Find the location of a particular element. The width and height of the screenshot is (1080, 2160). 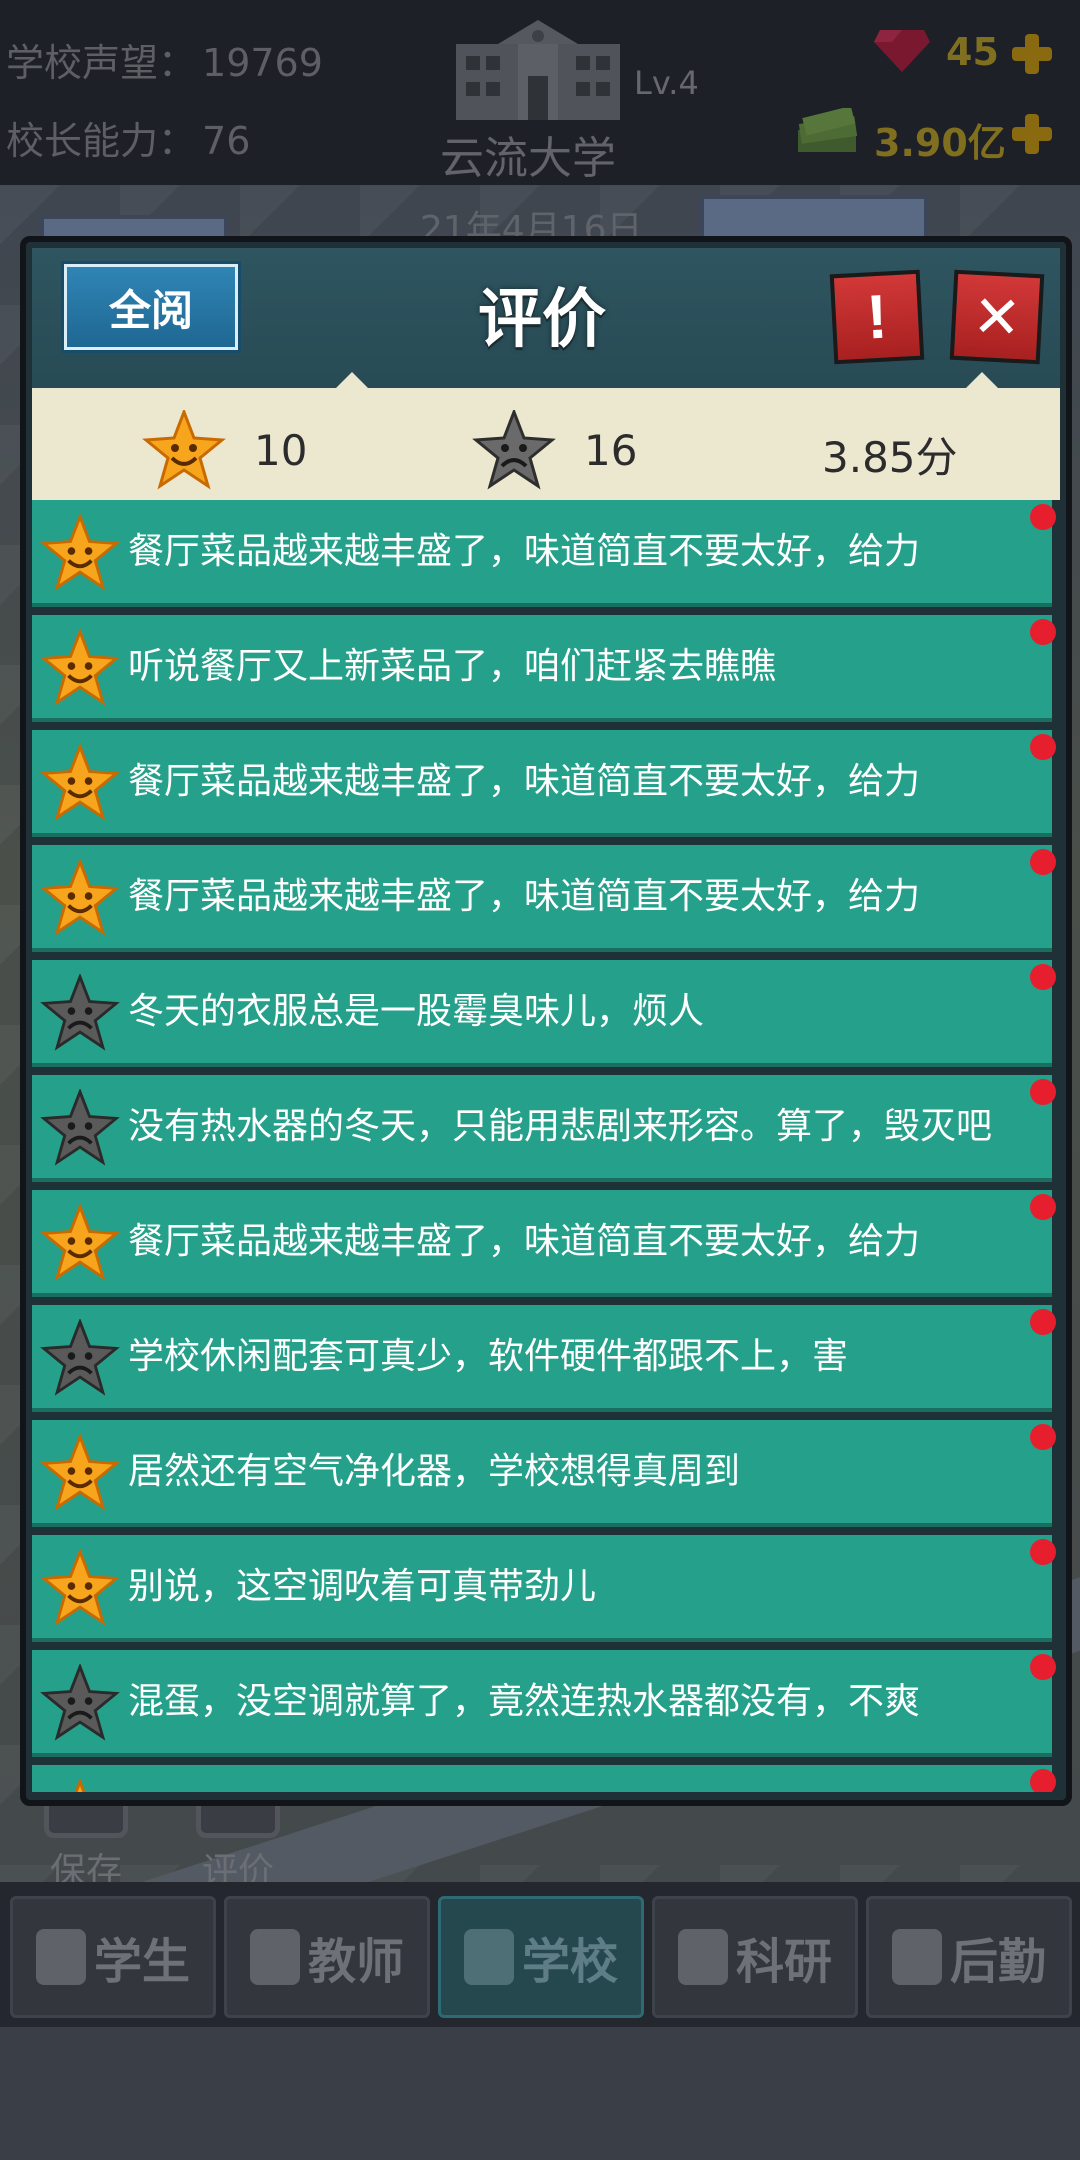

review-row: 学校休闲配套可真少，软件硬件都跟不上，害 is located at coordinates (544, 1358).